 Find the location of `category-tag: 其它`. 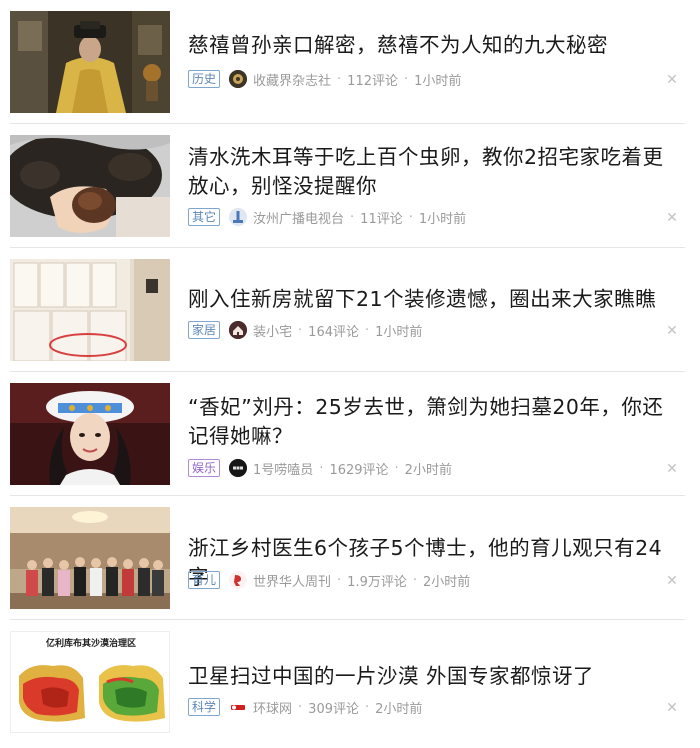

category-tag: 其它 is located at coordinates (204, 217).